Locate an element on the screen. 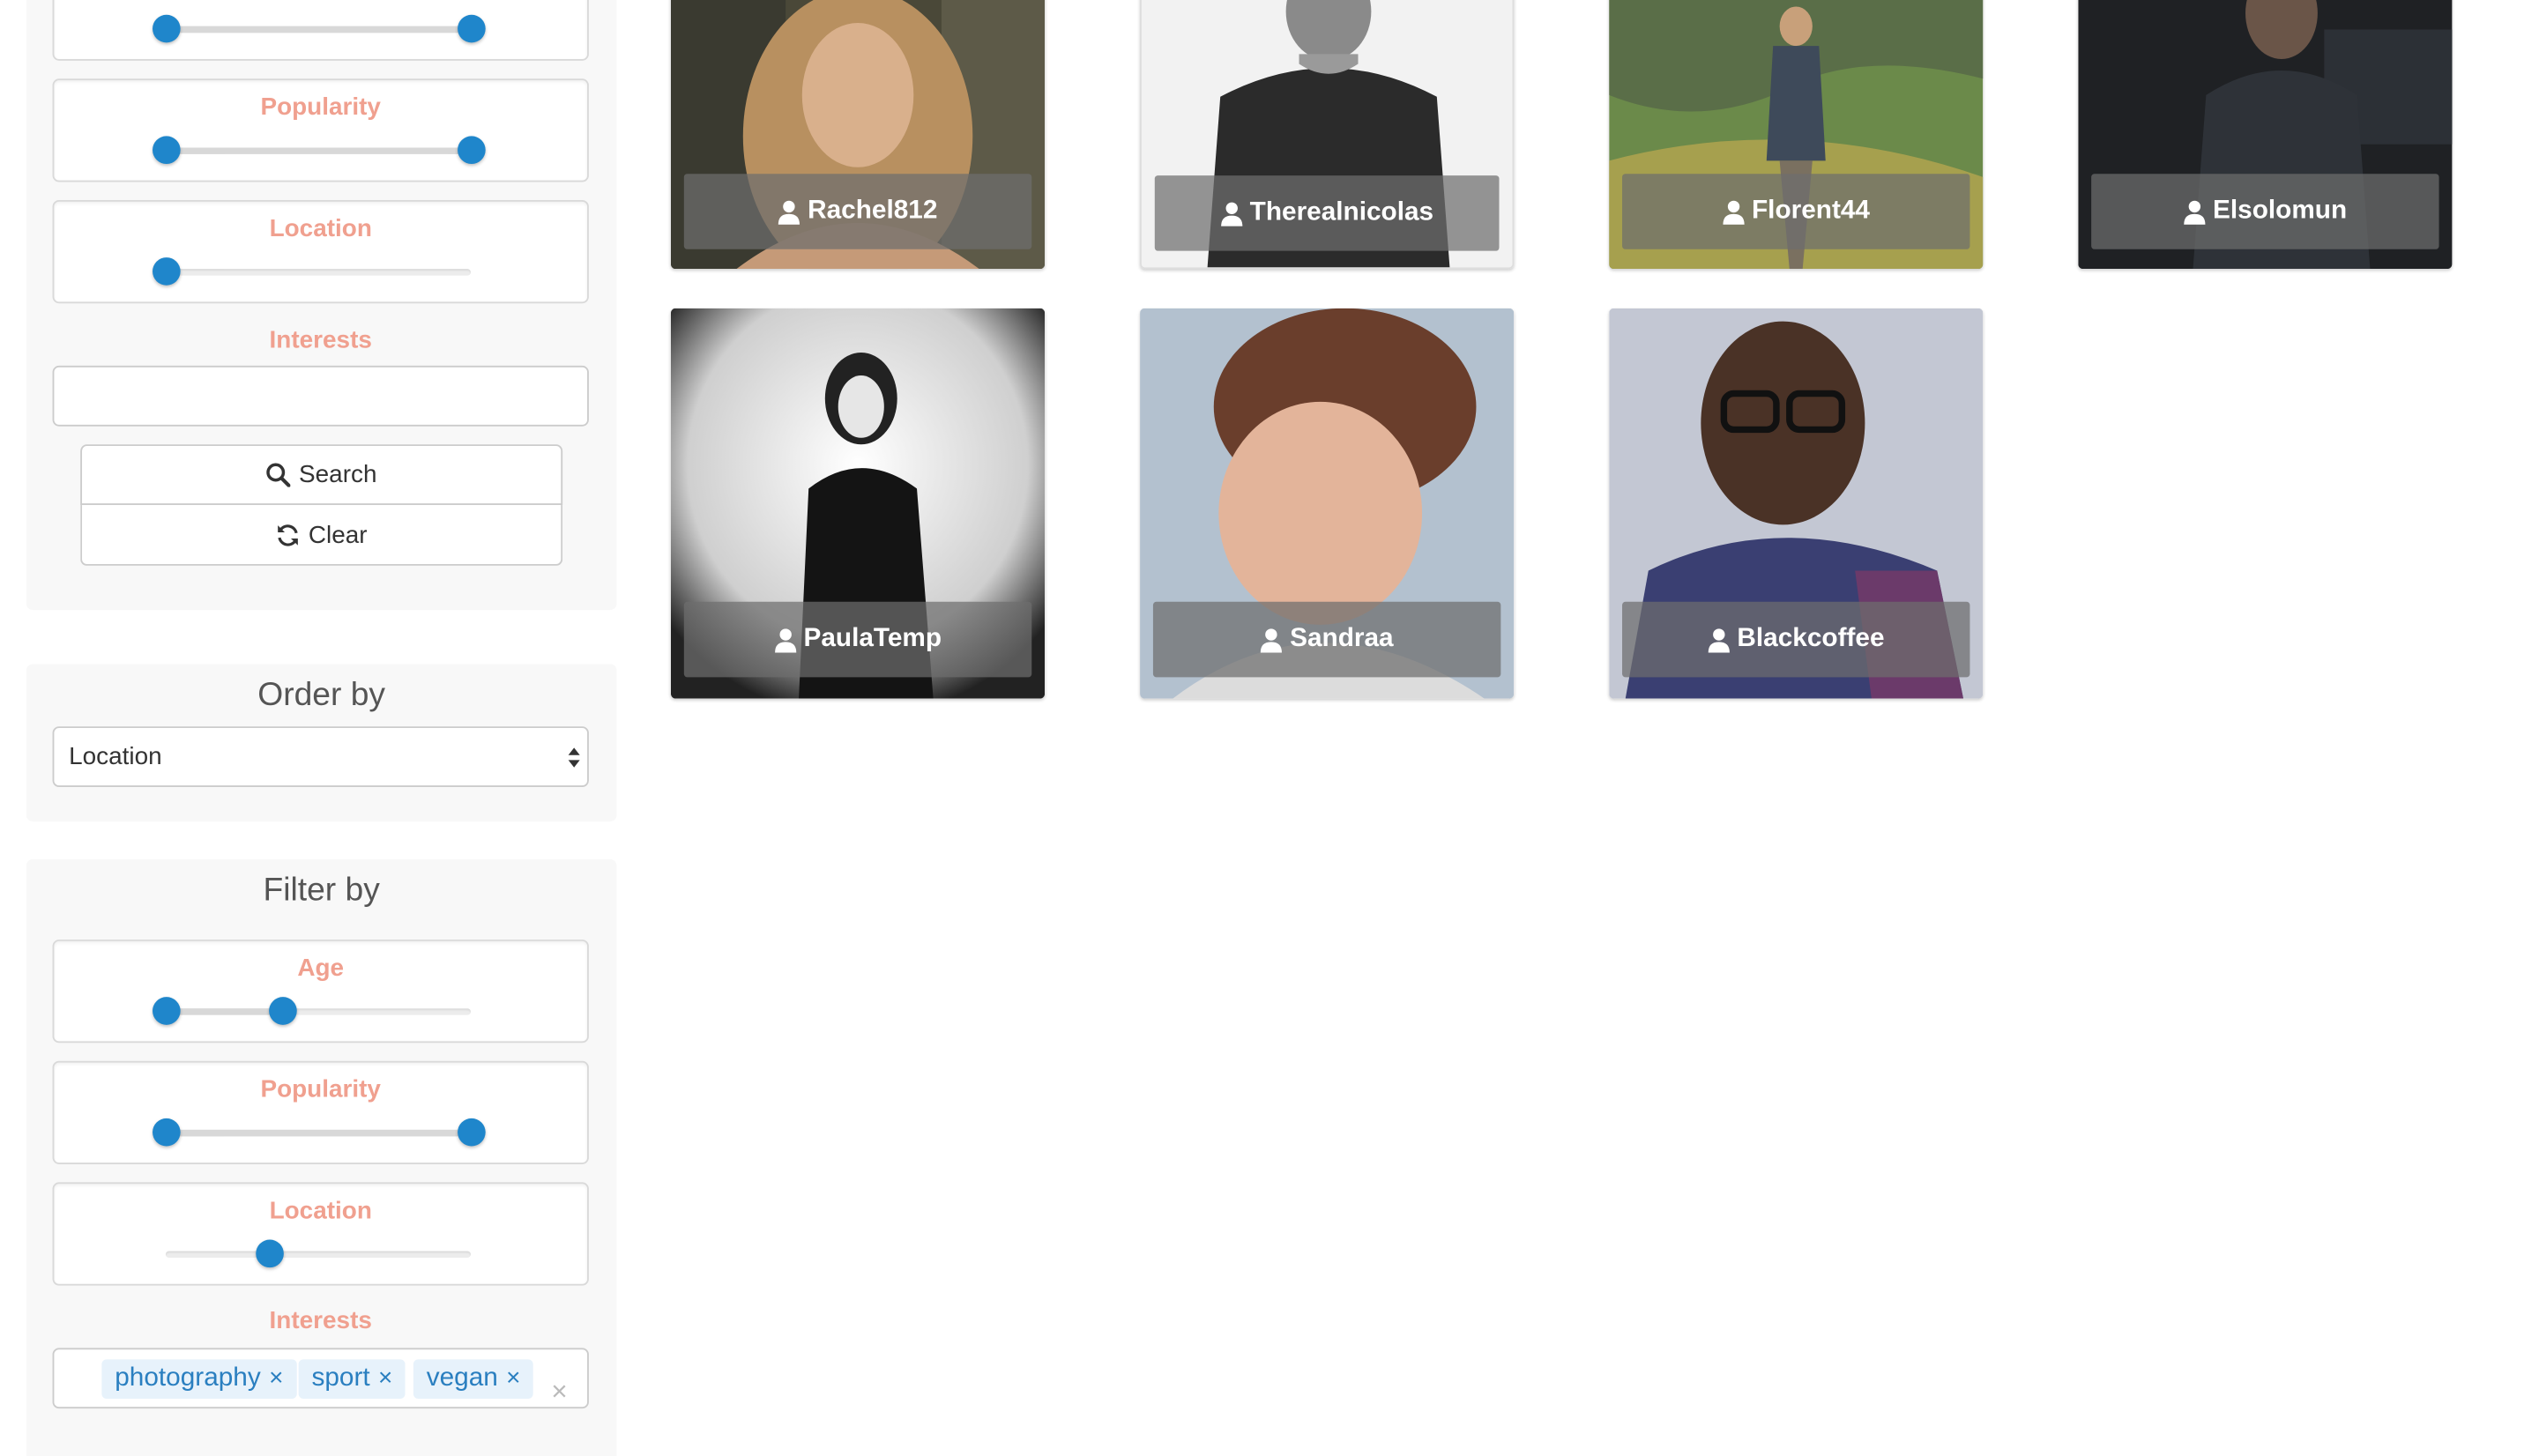 Image resolution: width=2539 pixels, height=1456 pixels. profile-name-bar: Therealnicolas is located at coordinates (1327, 213).